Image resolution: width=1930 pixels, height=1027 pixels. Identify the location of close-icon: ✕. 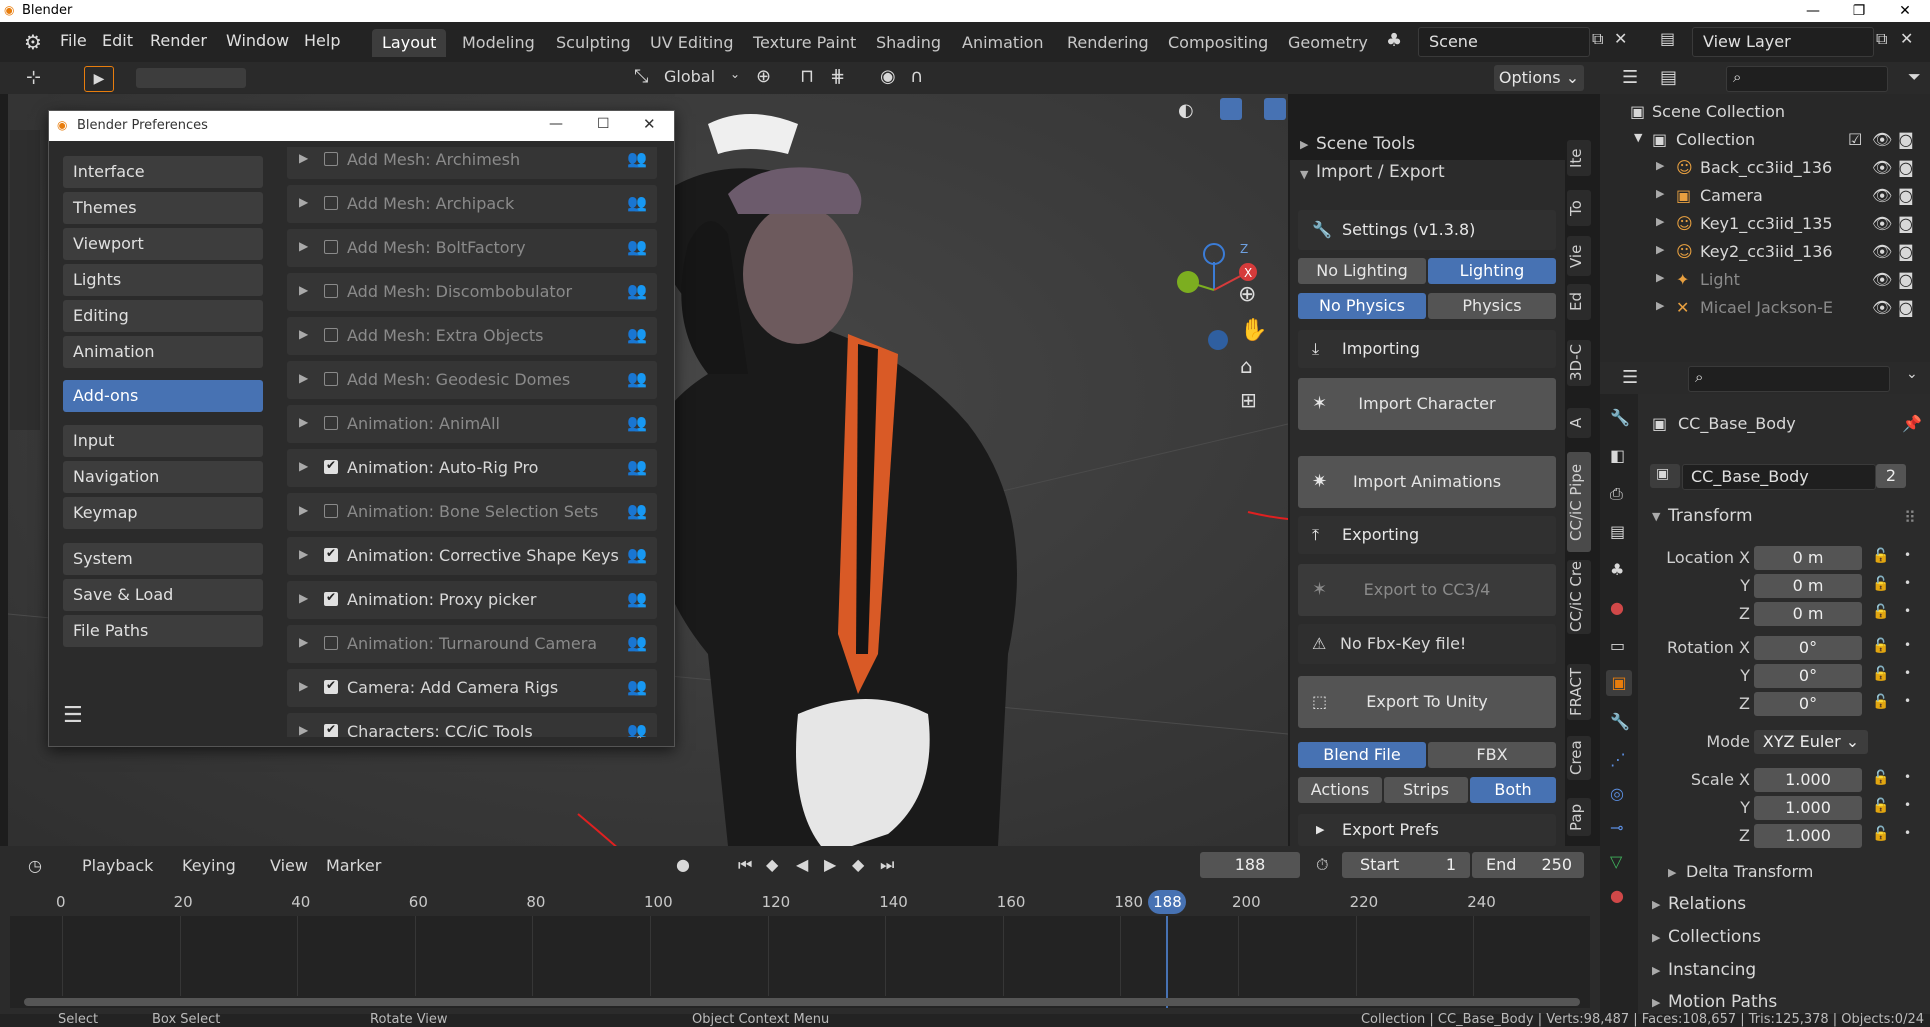
(649, 124).